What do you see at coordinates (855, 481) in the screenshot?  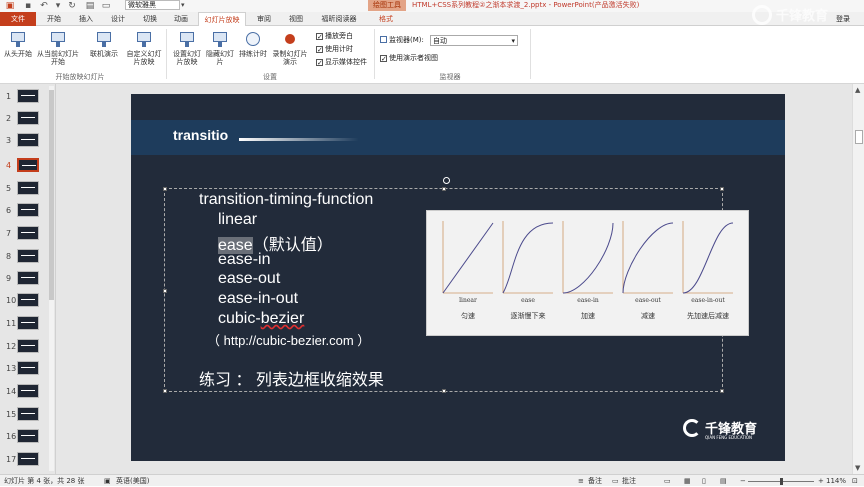 I see `fit-to-window-icon: ⊡` at bounding box center [855, 481].